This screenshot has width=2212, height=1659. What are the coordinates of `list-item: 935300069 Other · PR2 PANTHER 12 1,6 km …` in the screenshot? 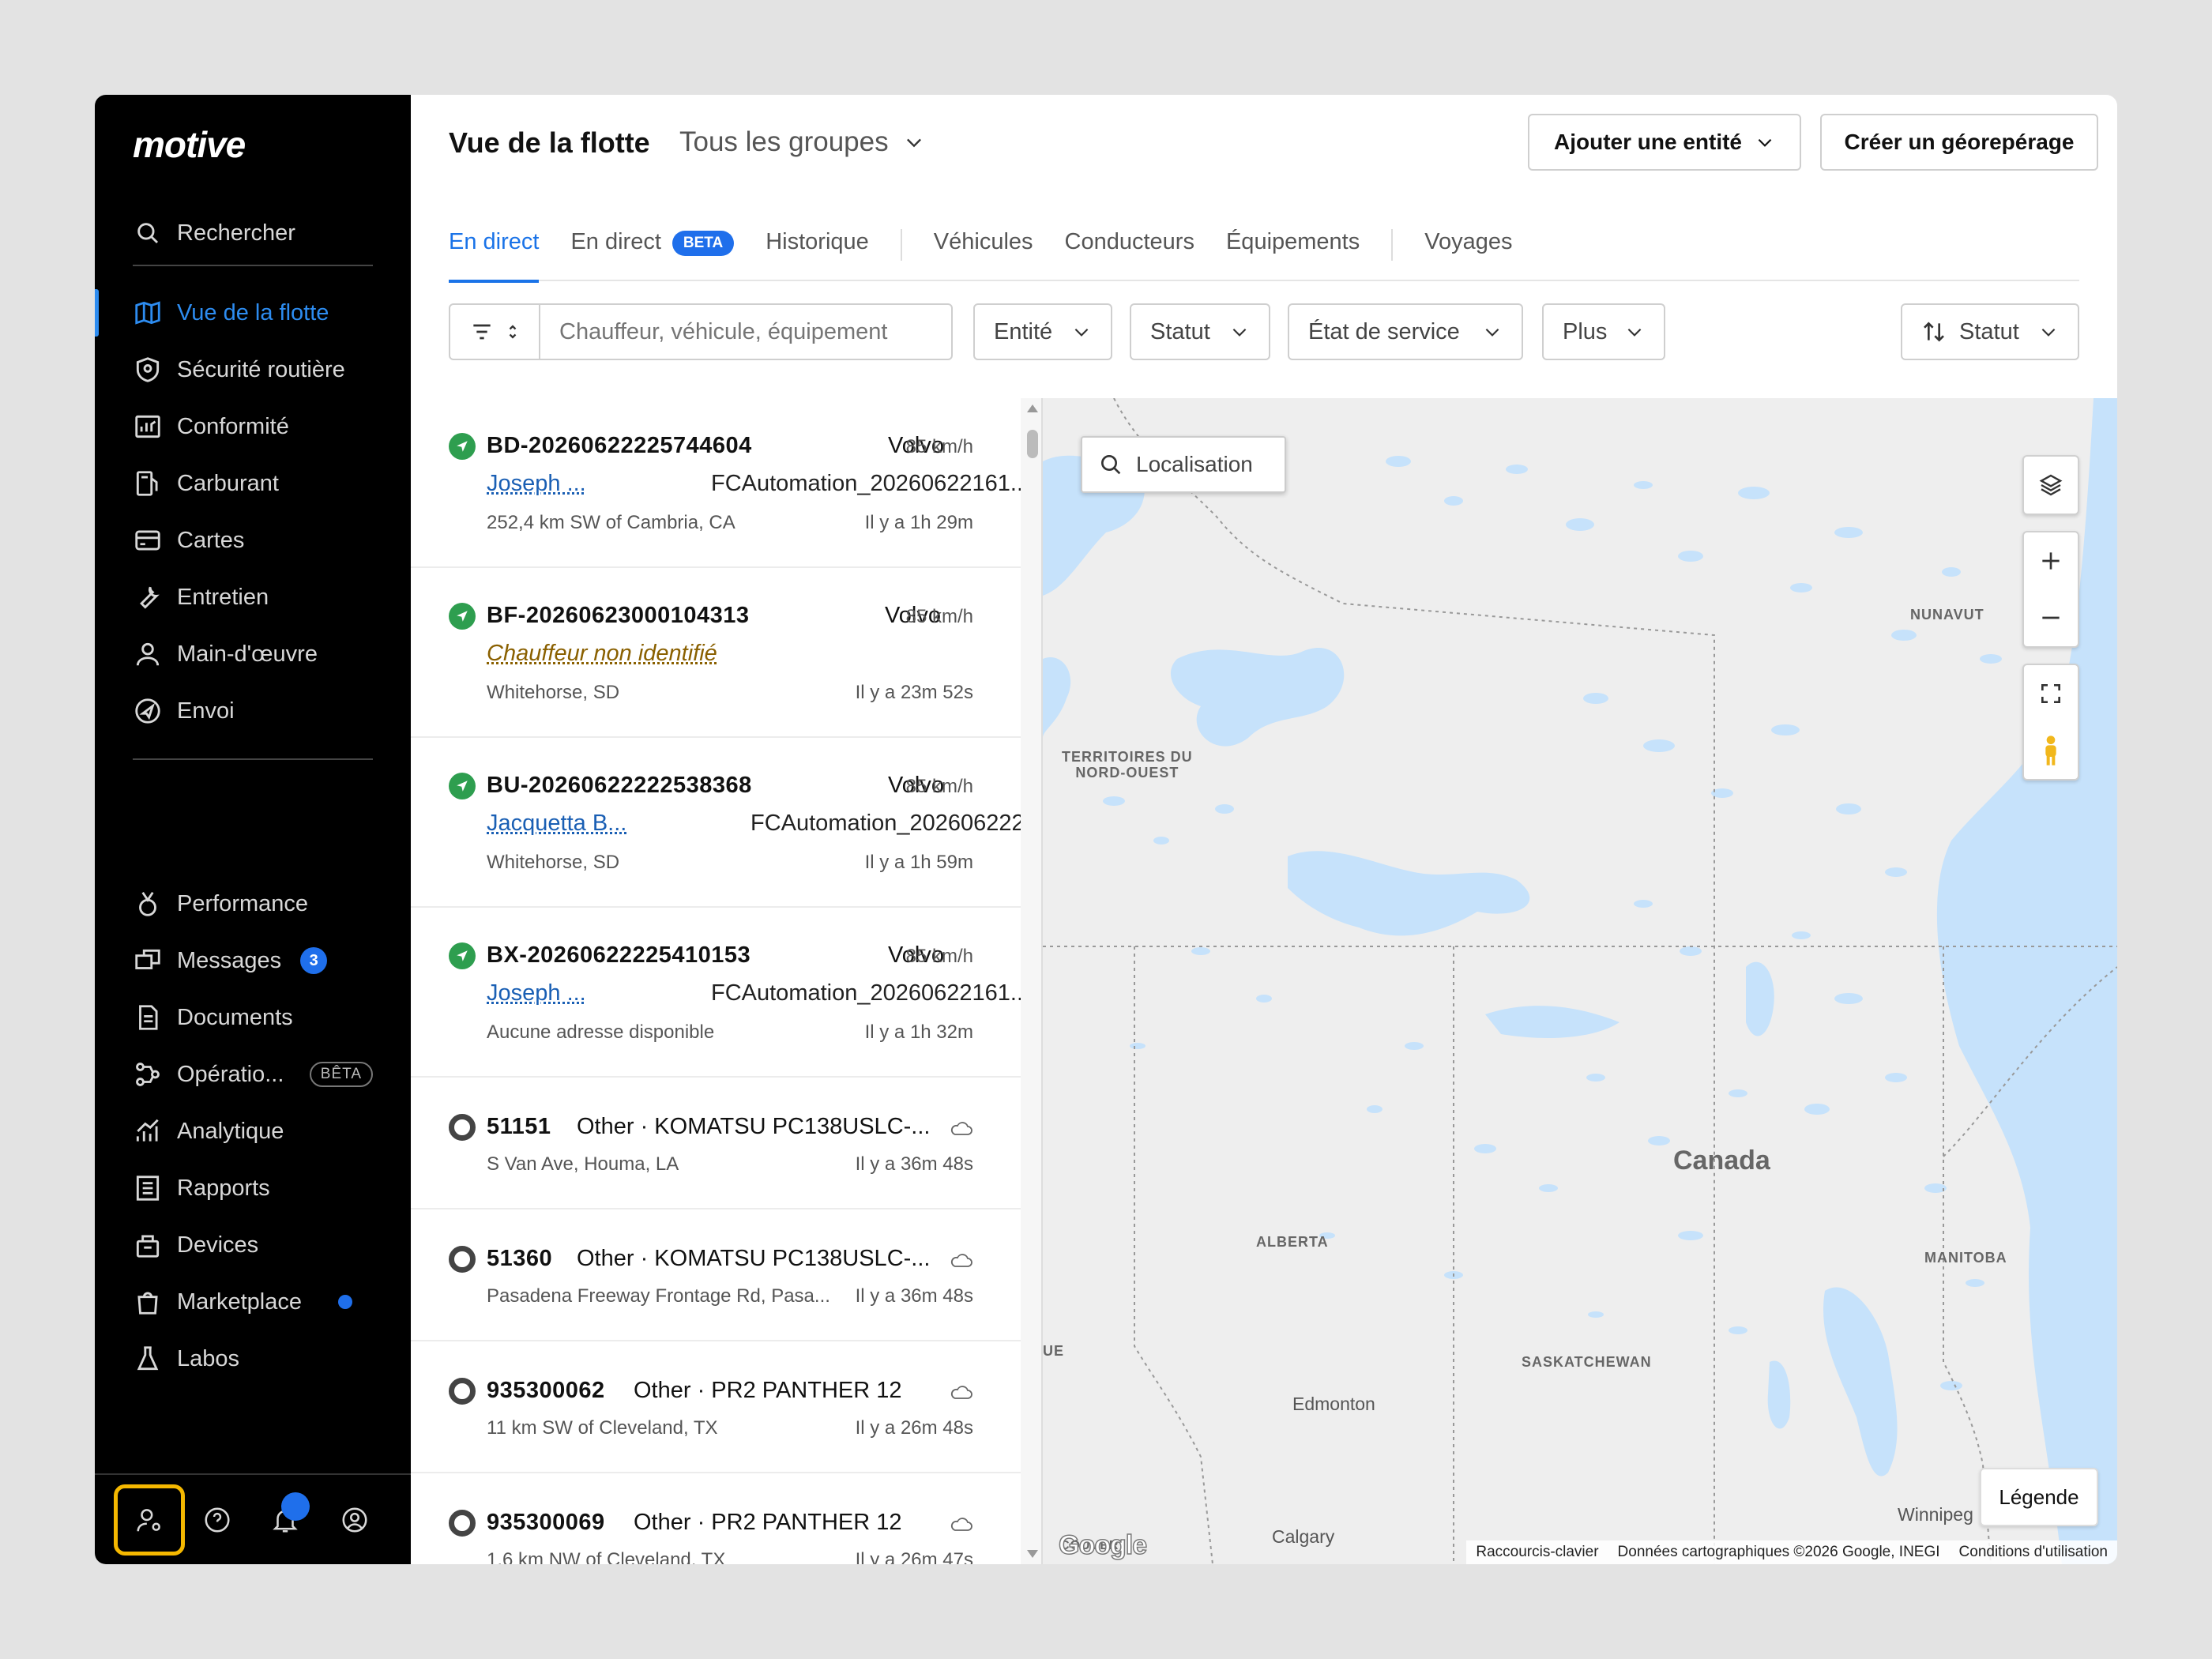 It's located at (716, 1519).